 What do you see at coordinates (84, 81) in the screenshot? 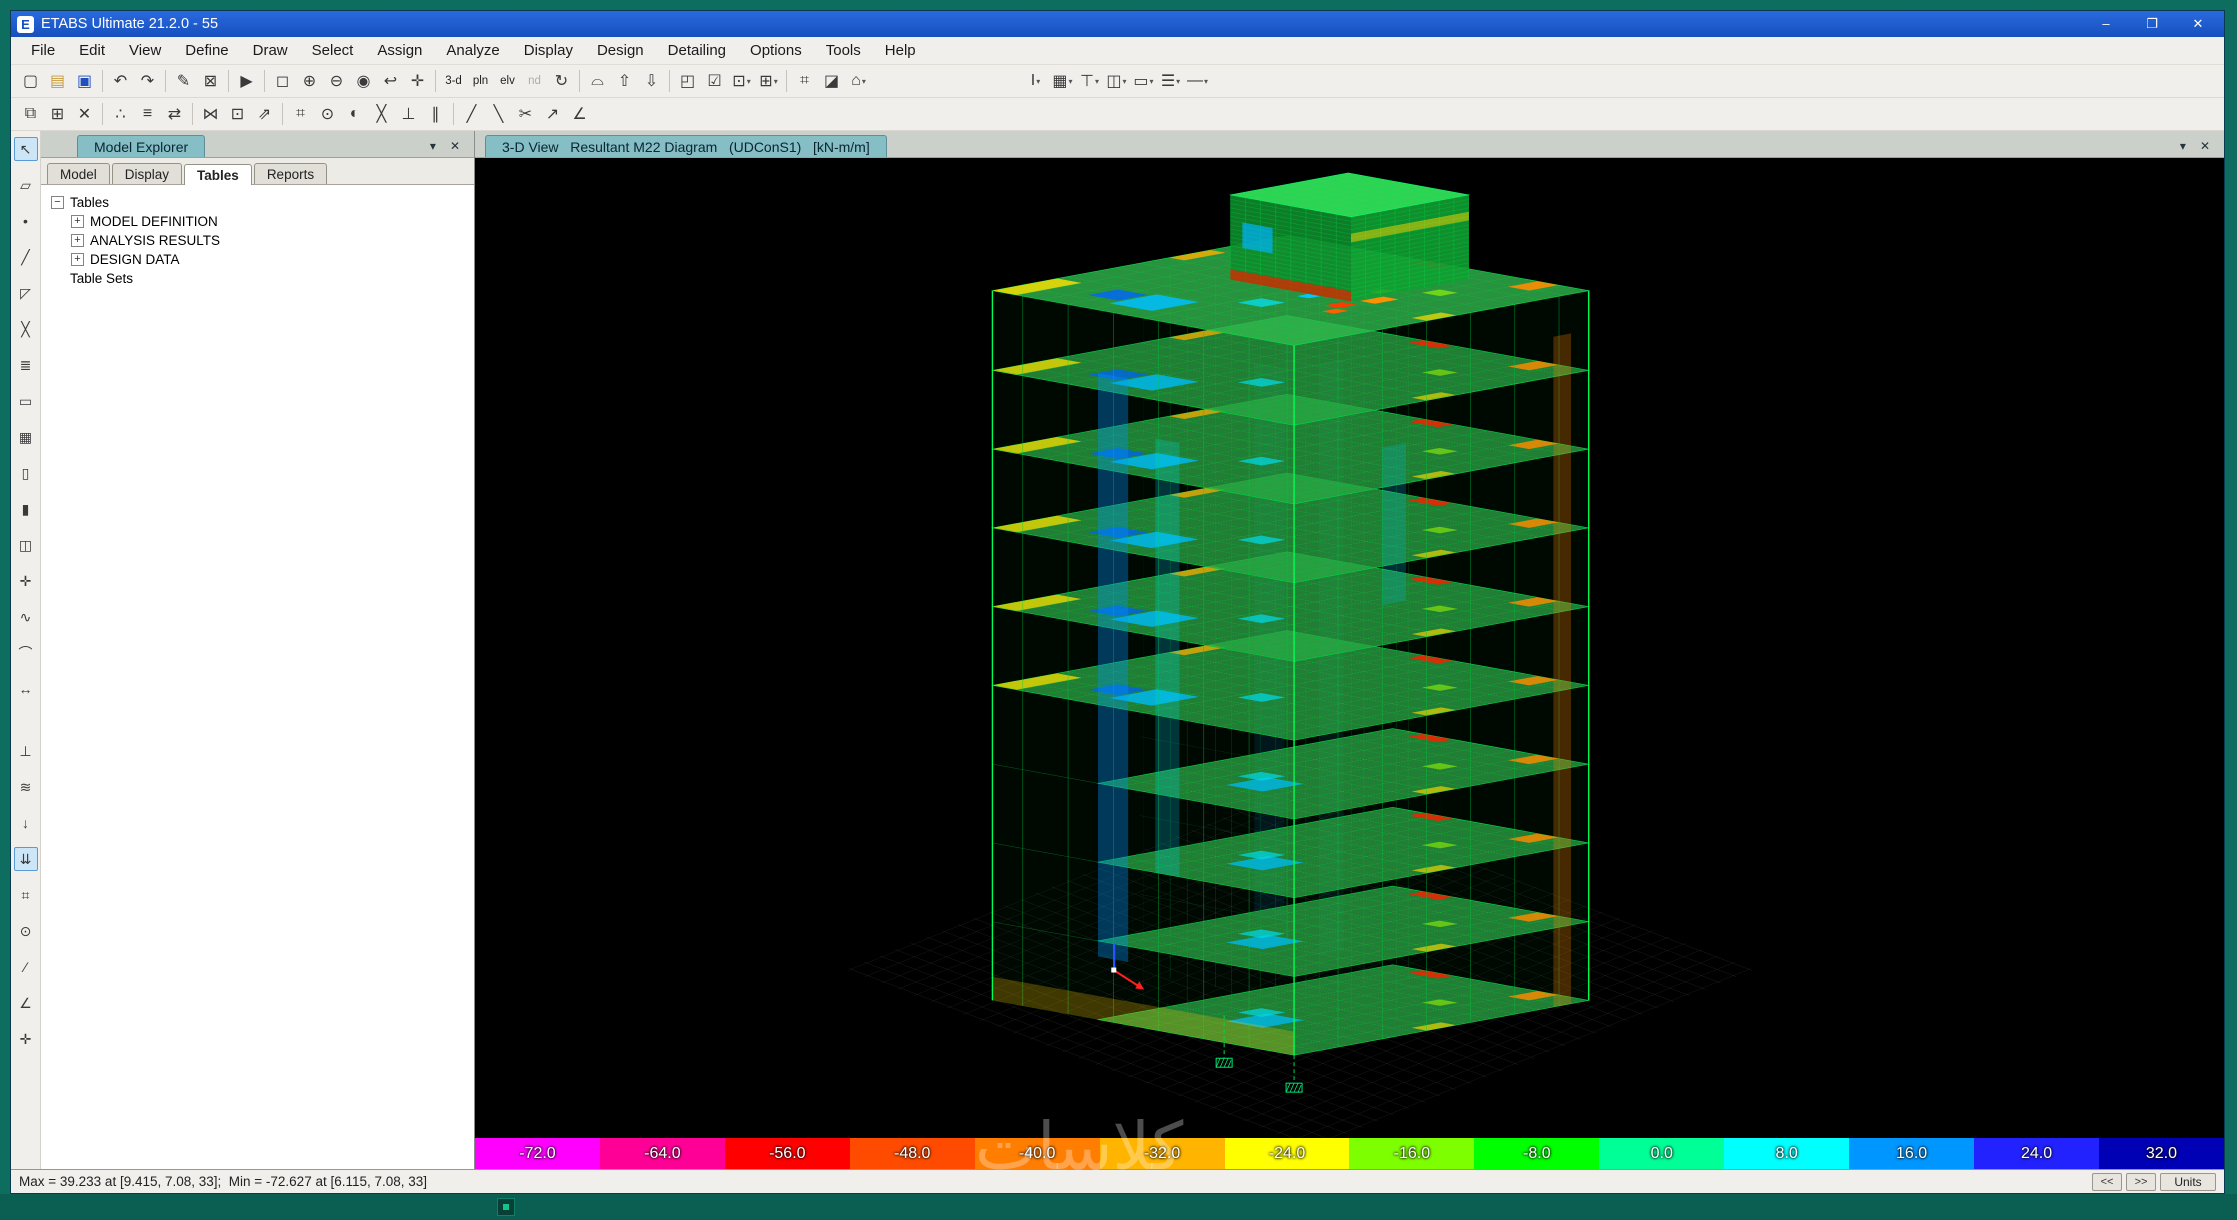
I see `save-model-icon: ▣` at bounding box center [84, 81].